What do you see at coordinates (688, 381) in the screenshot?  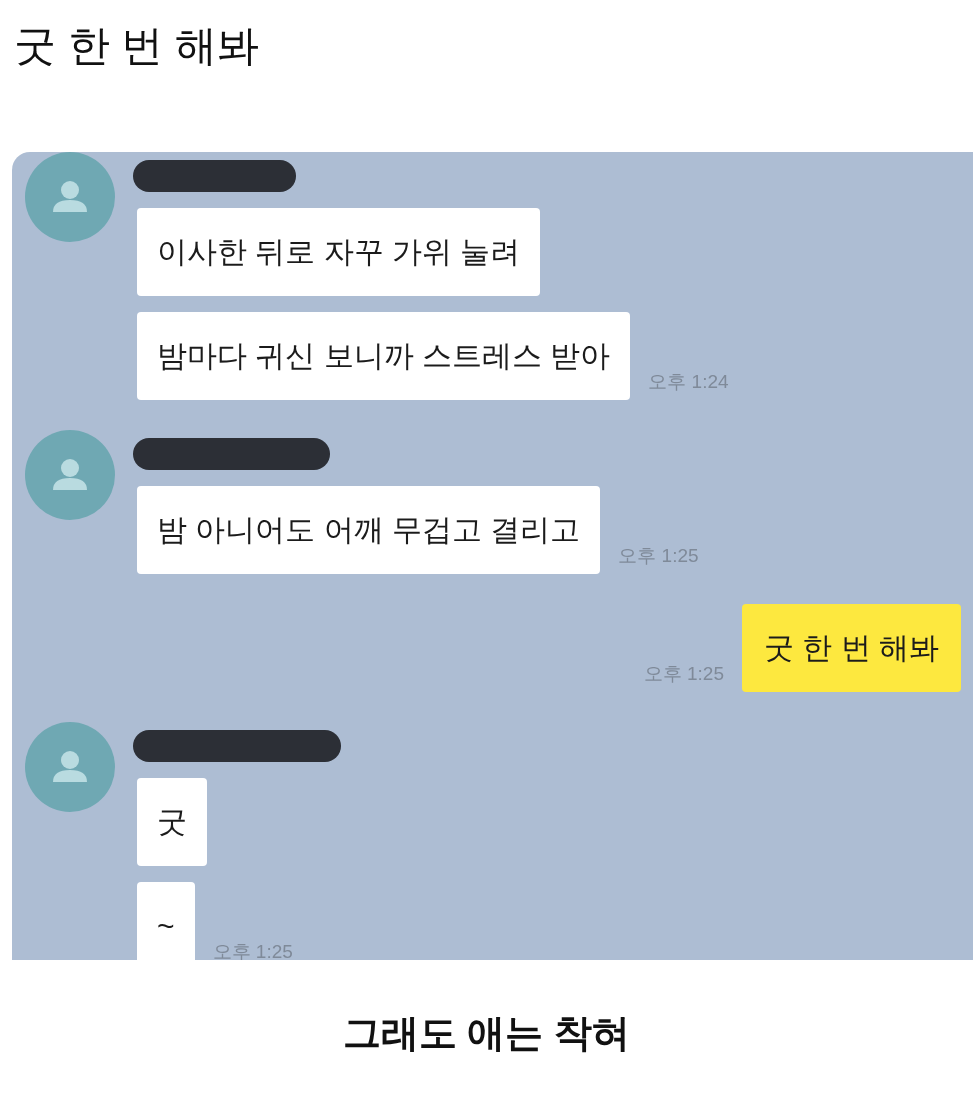 I see `message-time: 오후 1:24` at bounding box center [688, 381].